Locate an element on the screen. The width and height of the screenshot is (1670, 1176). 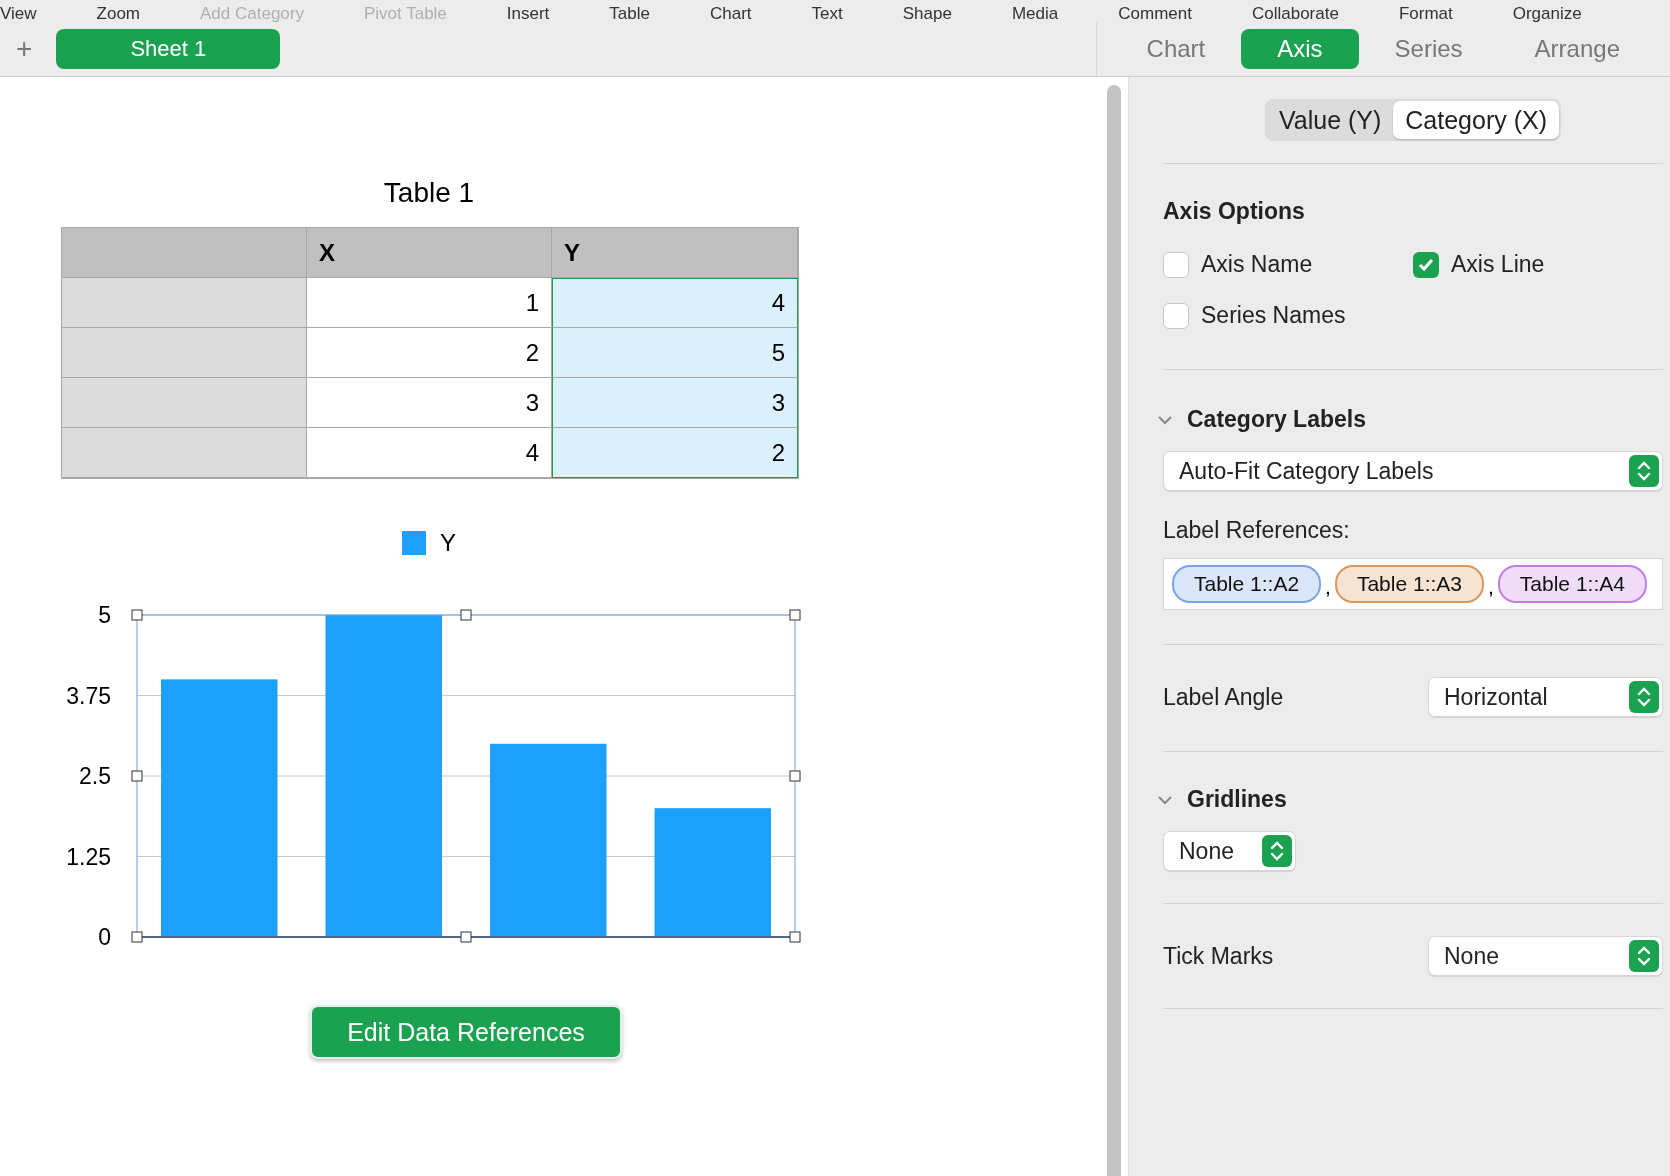
inspector-tab: Series is located at coordinates (1428, 49).